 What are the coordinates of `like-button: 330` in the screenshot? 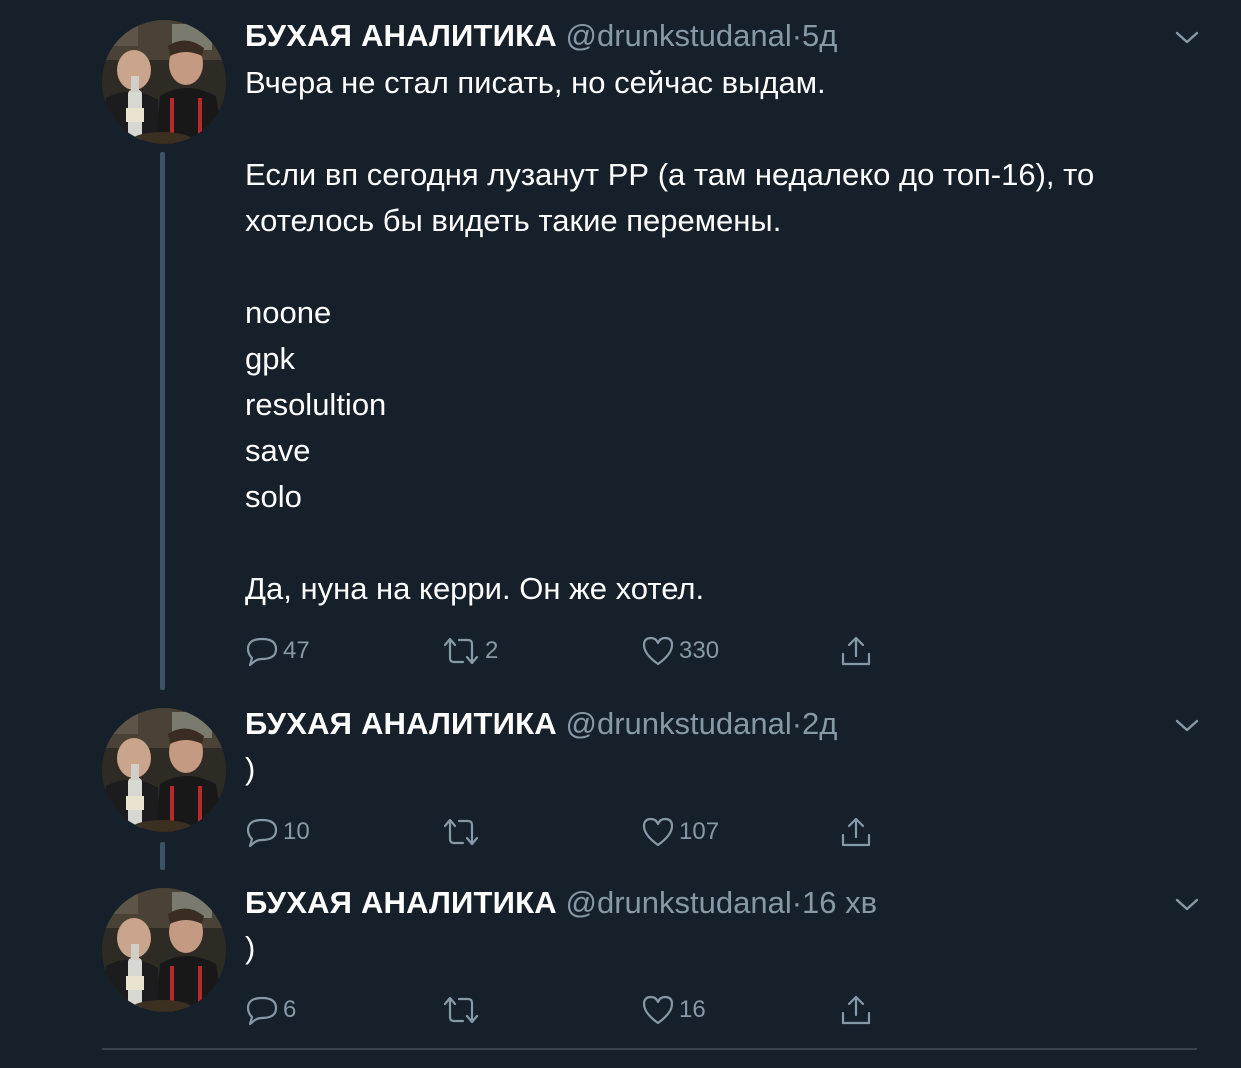 It's located at (680, 651).